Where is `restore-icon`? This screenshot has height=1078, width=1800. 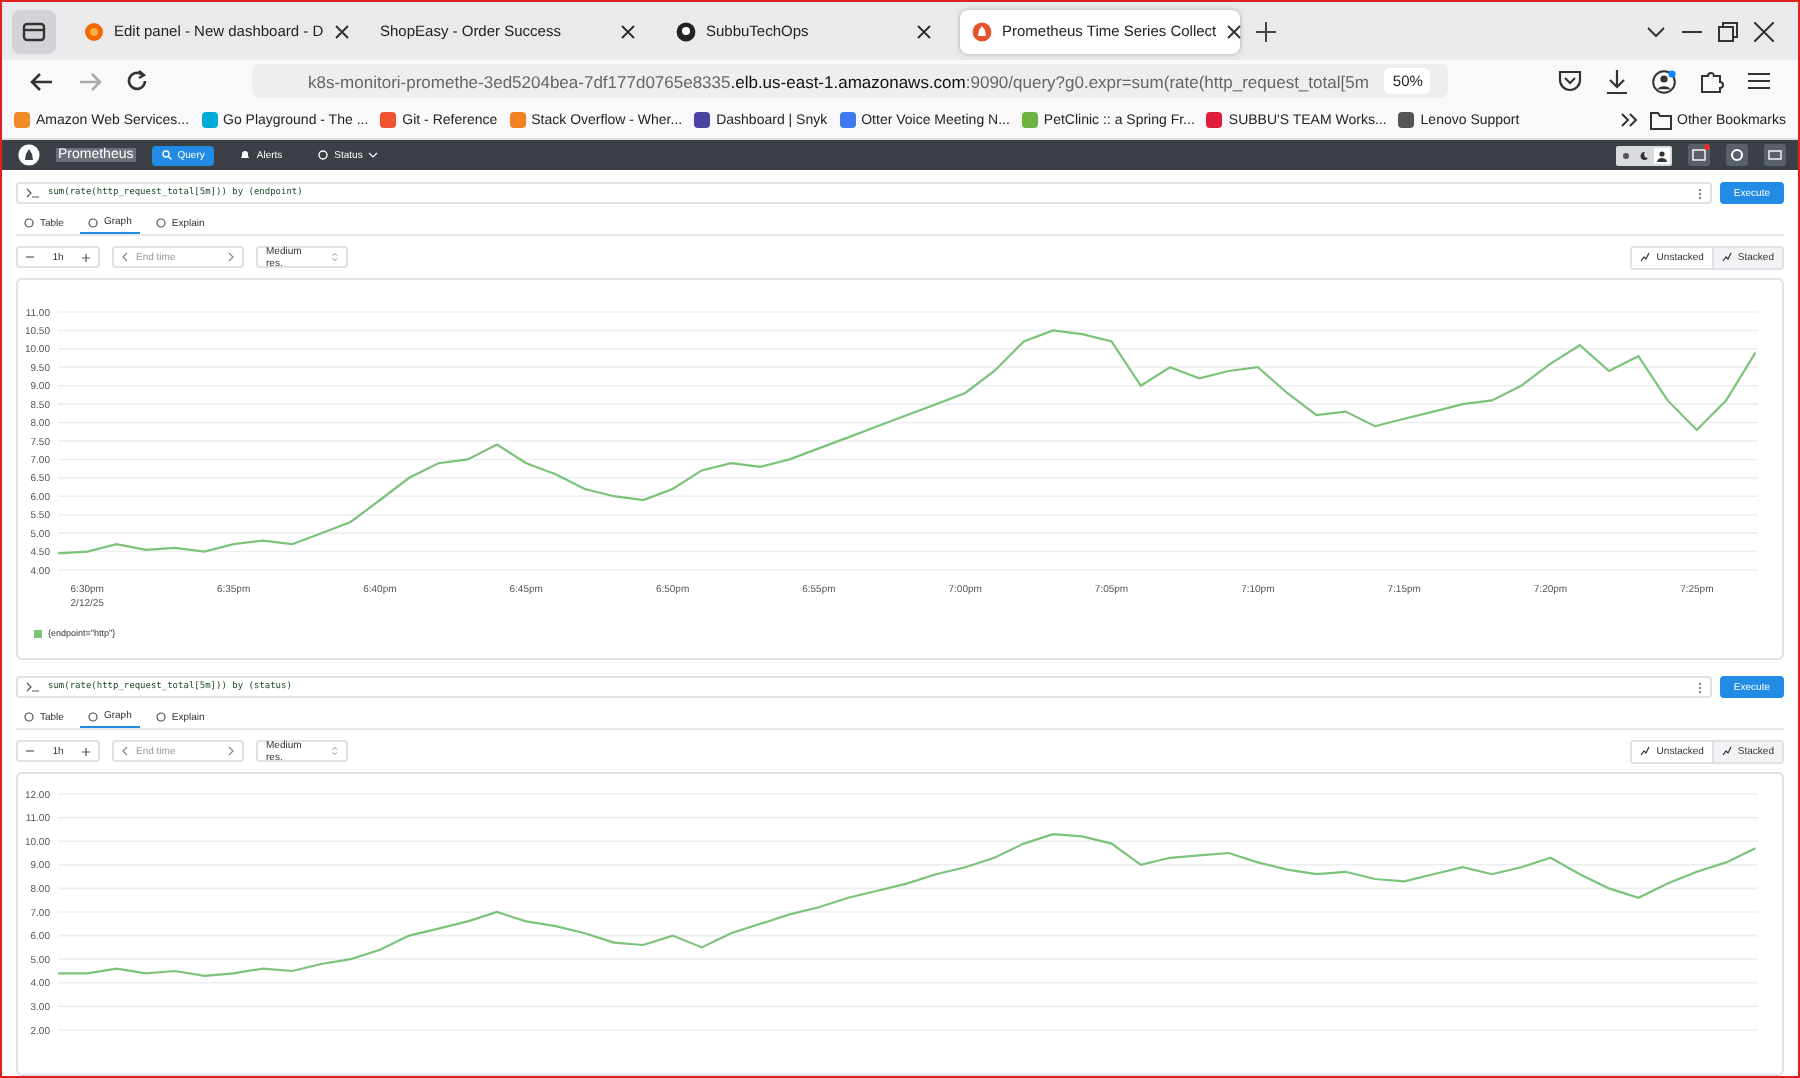 restore-icon is located at coordinates (1728, 31).